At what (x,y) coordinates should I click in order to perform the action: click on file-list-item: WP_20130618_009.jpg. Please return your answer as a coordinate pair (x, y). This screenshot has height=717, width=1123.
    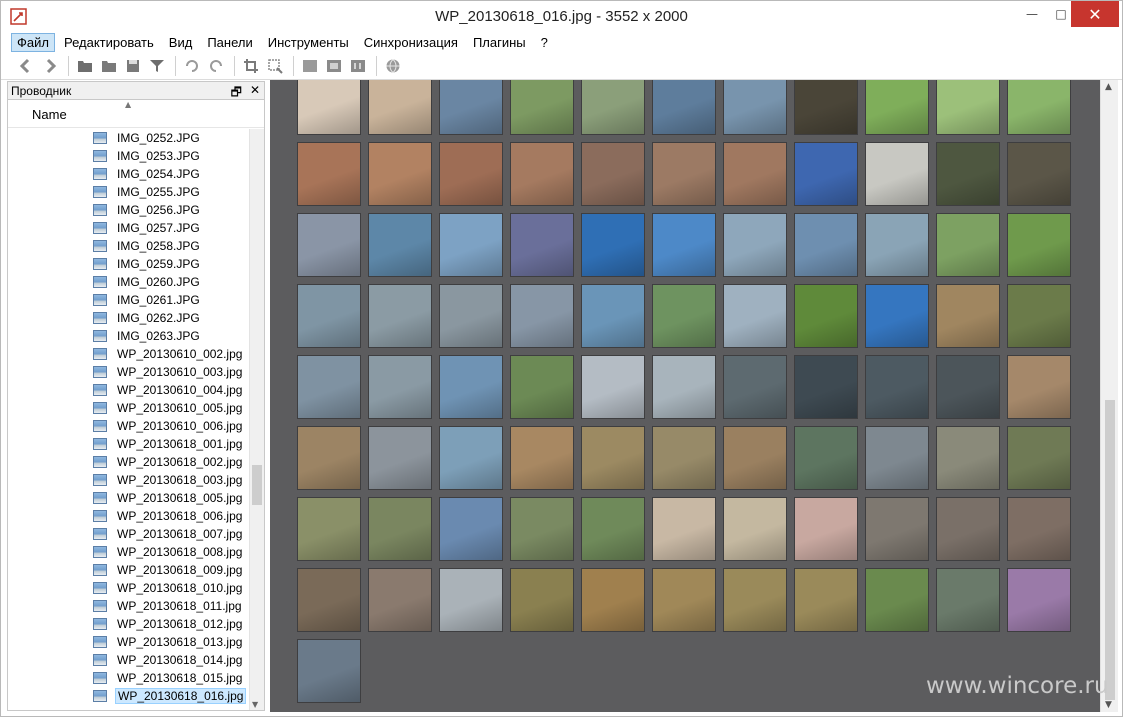
    Looking at the image, I should click on (128, 570).